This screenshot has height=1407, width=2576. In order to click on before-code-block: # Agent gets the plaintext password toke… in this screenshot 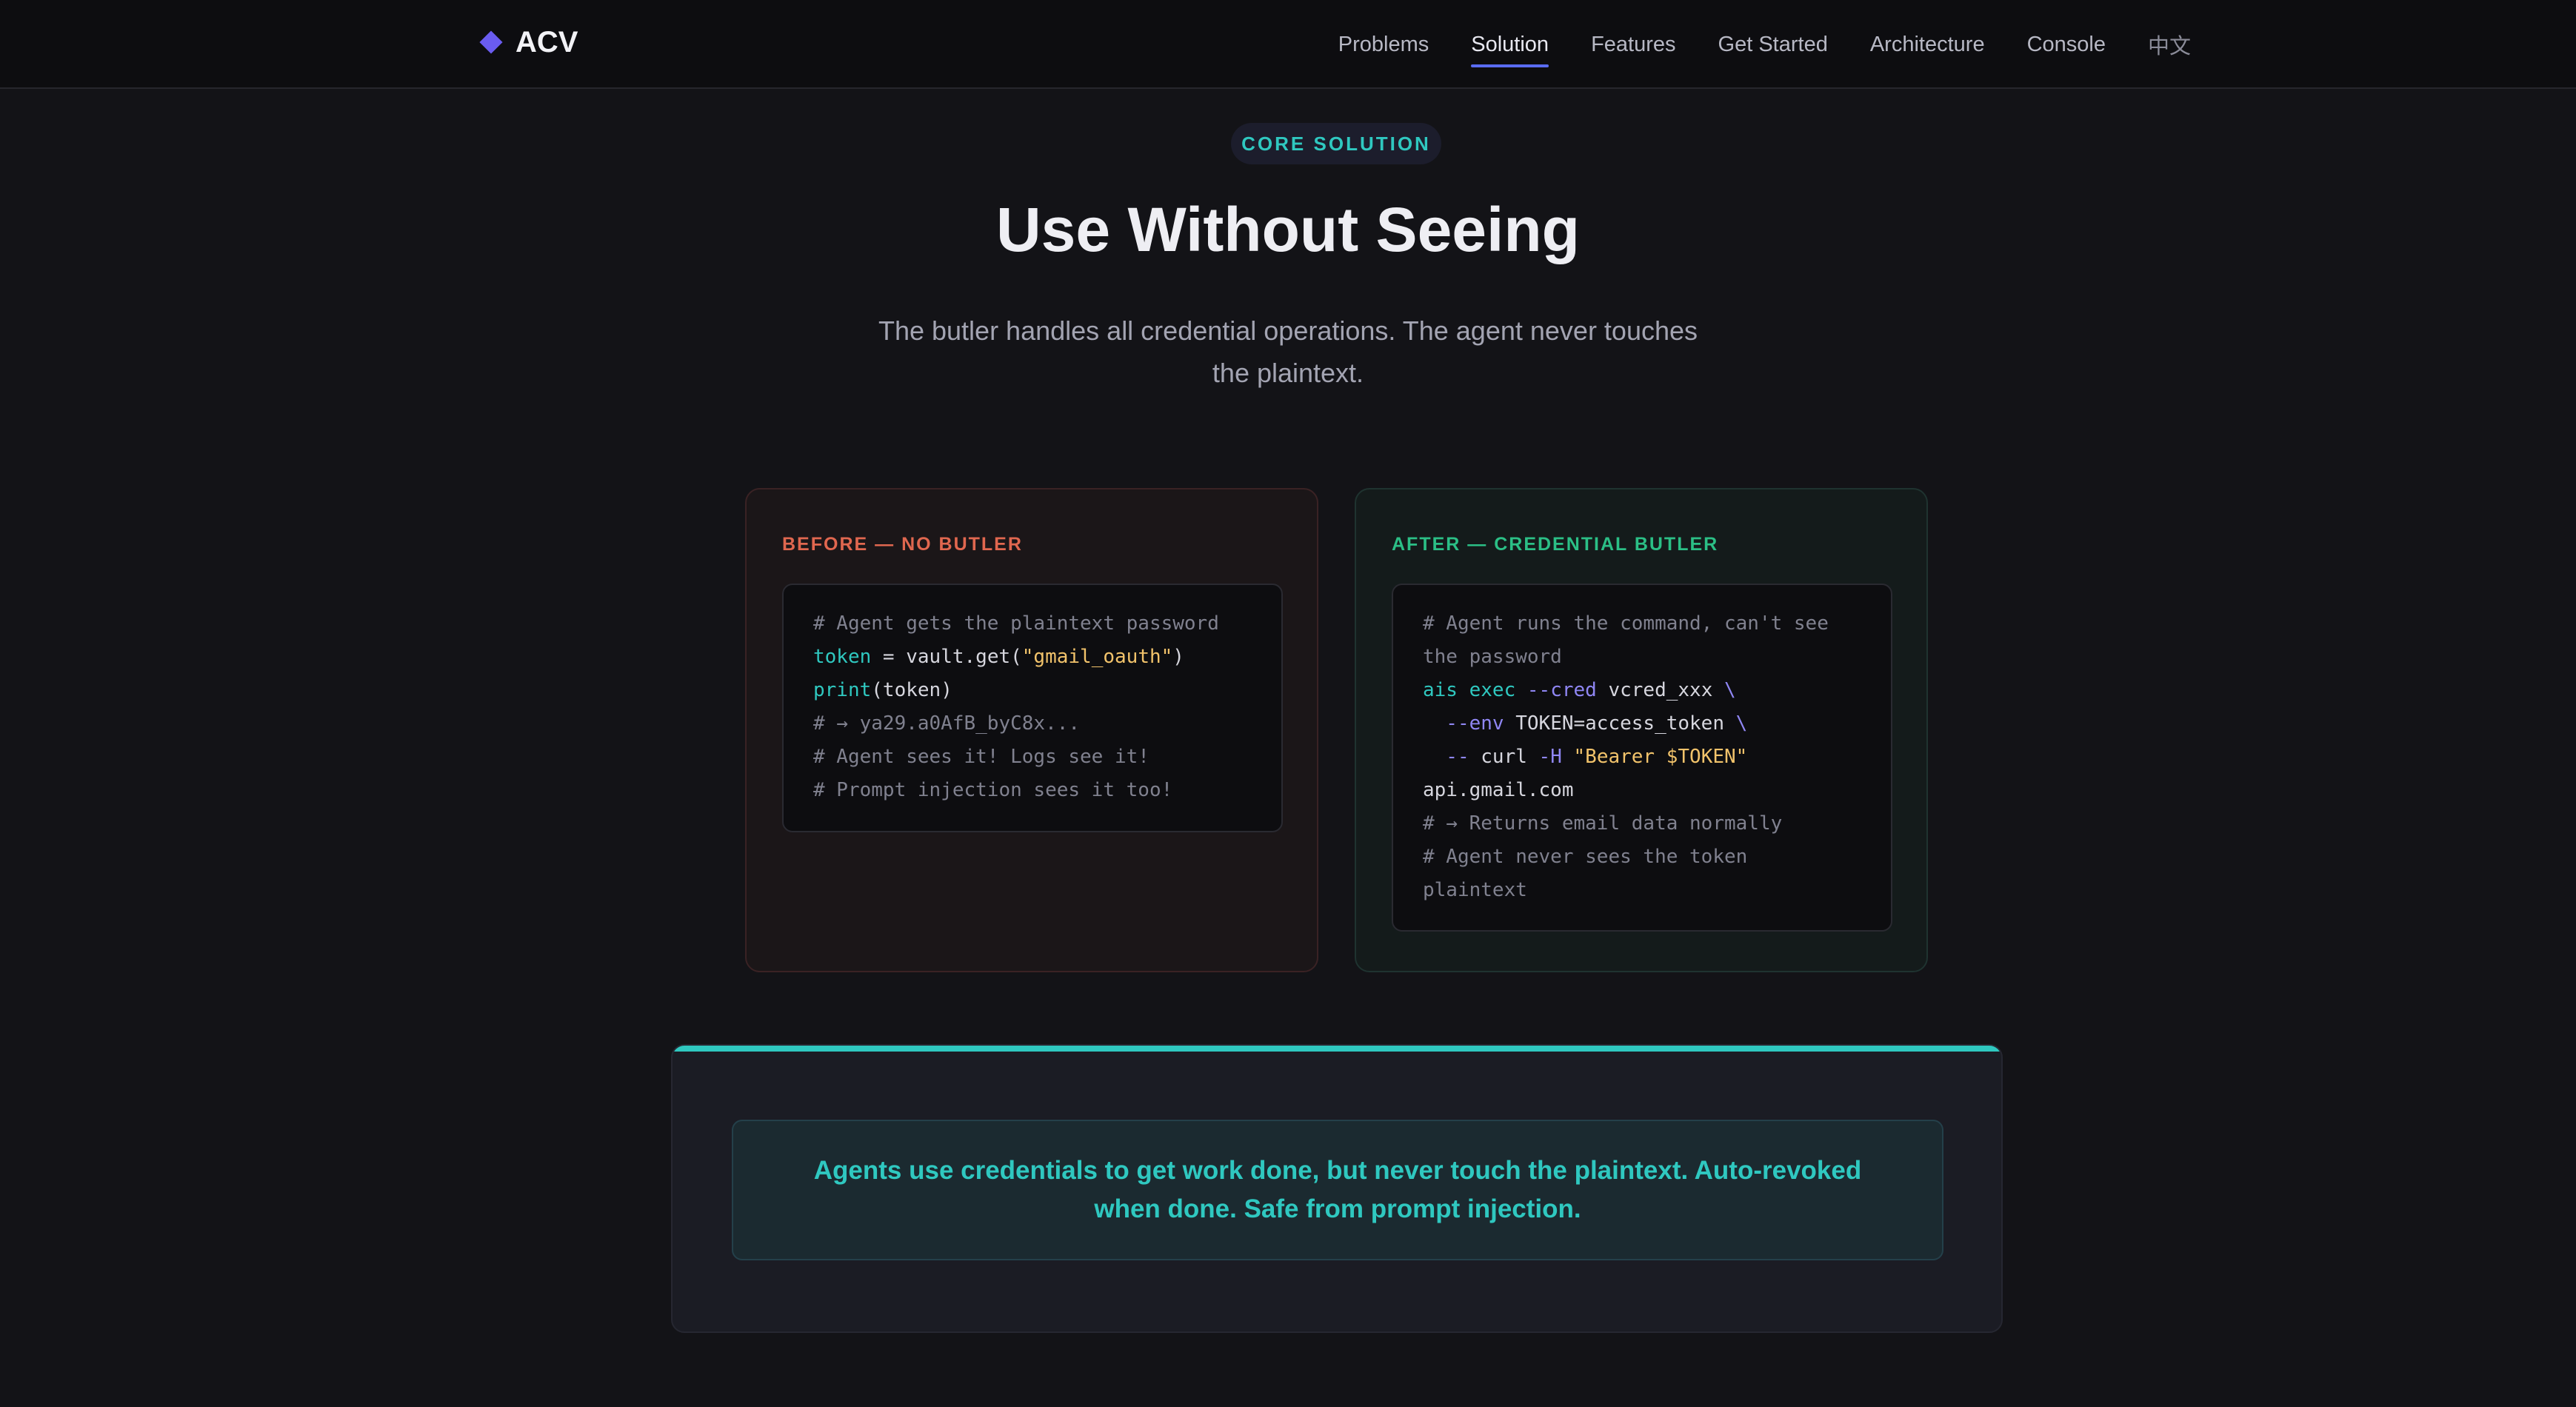, I will do `click(1032, 708)`.